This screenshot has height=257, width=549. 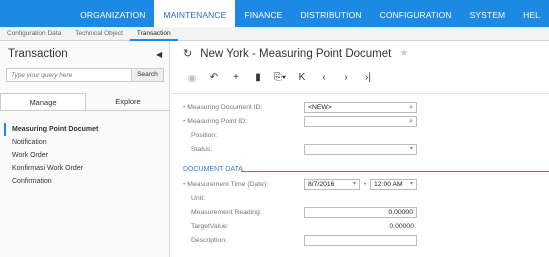 What do you see at coordinates (53, 181) in the screenshot?
I see `nav-item-confirmation: Confirmation` at bounding box center [53, 181].